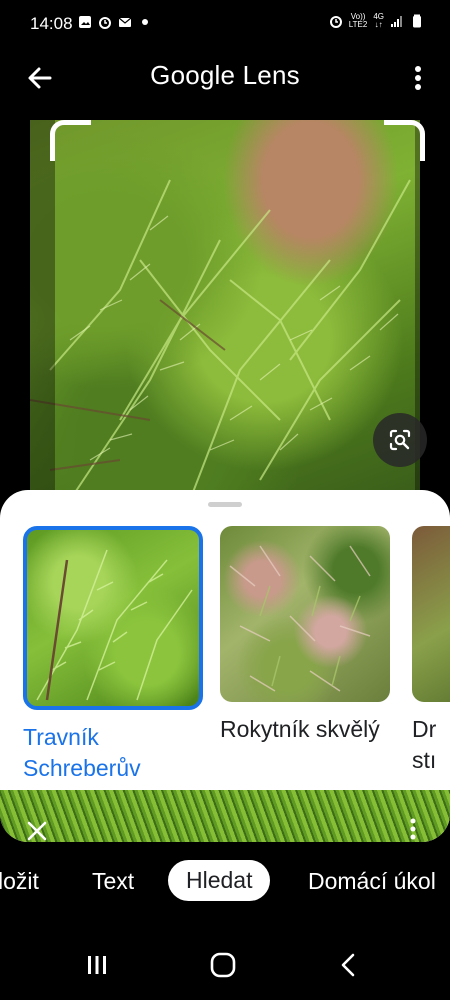  Describe the element at coordinates (431, 745) in the screenshot. I see `result-label: Dr stı` at that location.